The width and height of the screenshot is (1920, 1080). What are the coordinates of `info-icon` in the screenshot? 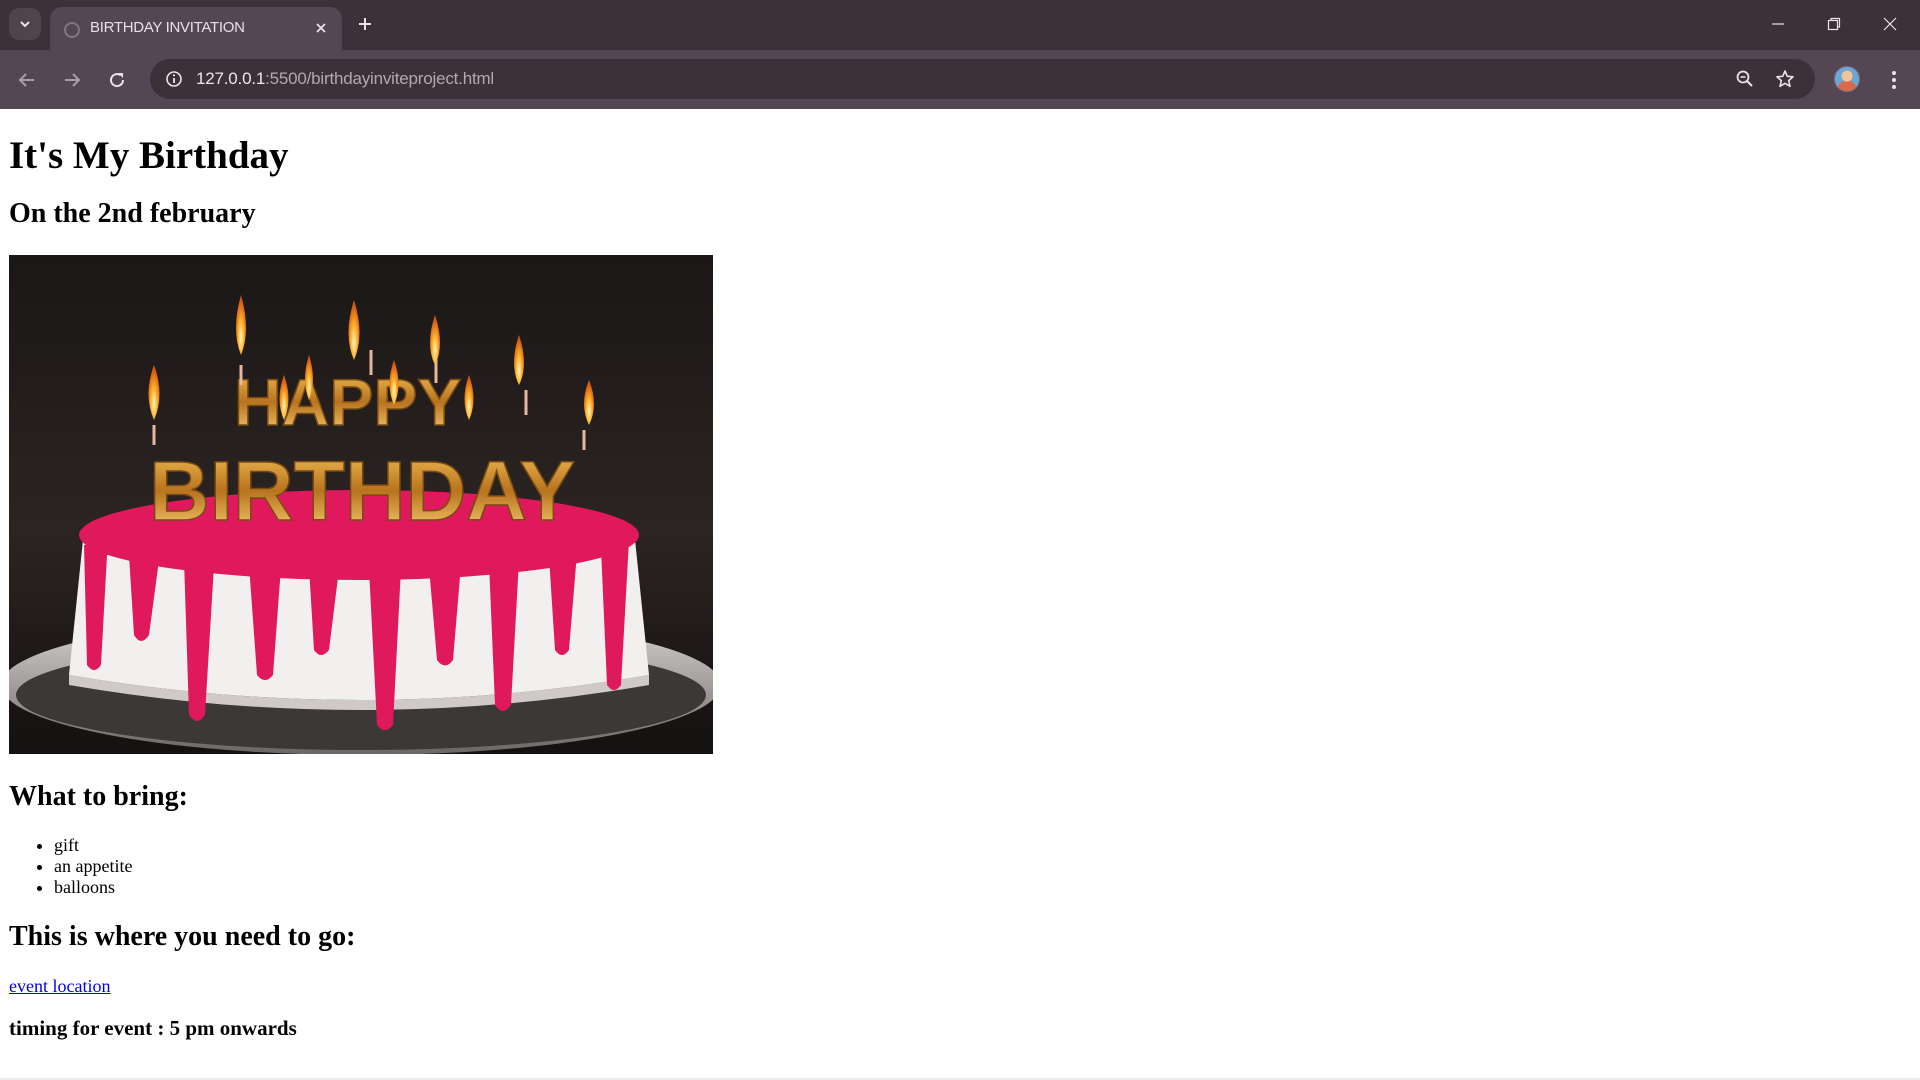 It's located at (174, 79).